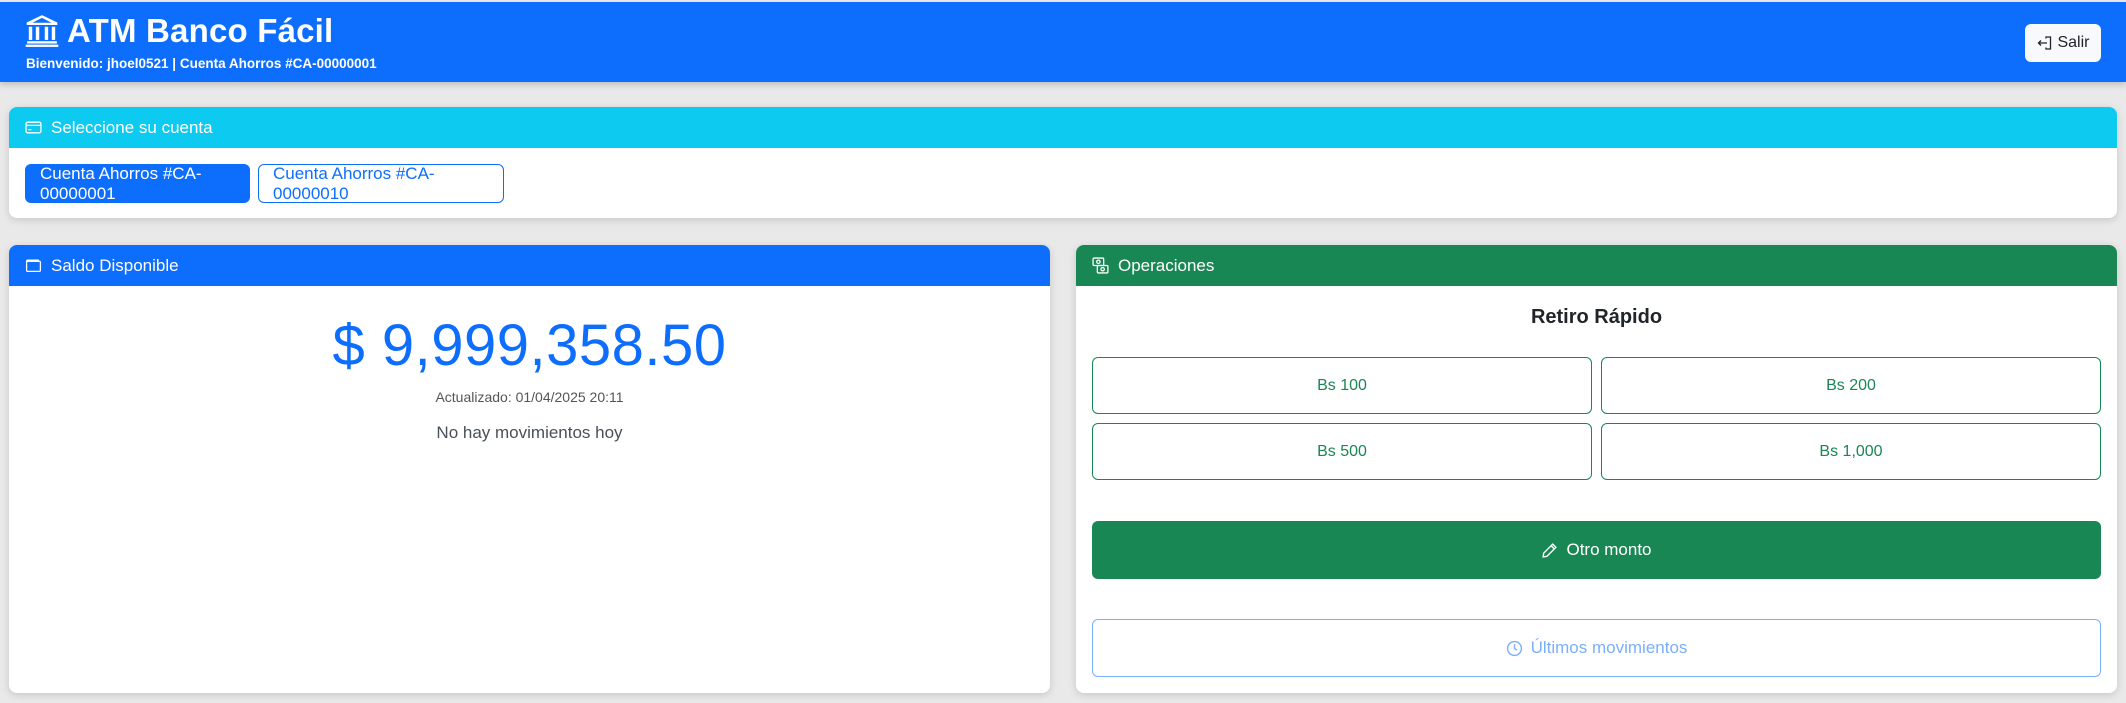 The width and height of the screenshot is (2126, 703). What do you see at coordinates (1596, 317) in the screenshot?
I see `quick-withdraw-title: Retiro Rápido` at bounding box center [1596, 317].